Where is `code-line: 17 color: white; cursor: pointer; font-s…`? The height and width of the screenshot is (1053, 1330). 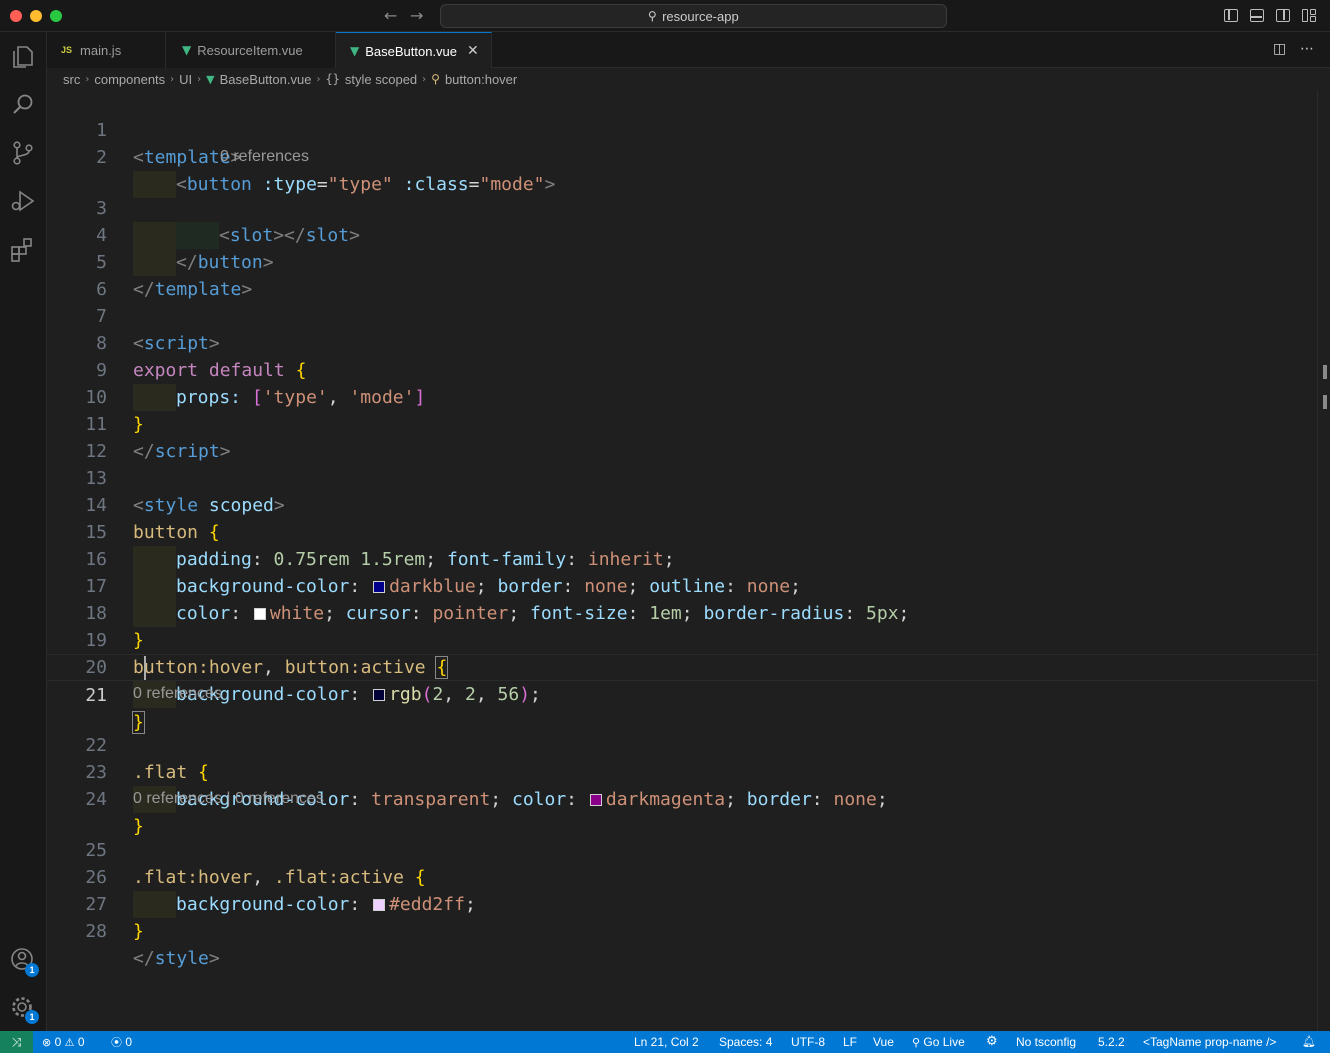
code-line: 17 color: white; cursor: pointer; font-s… is located at coordinates (682, 586).